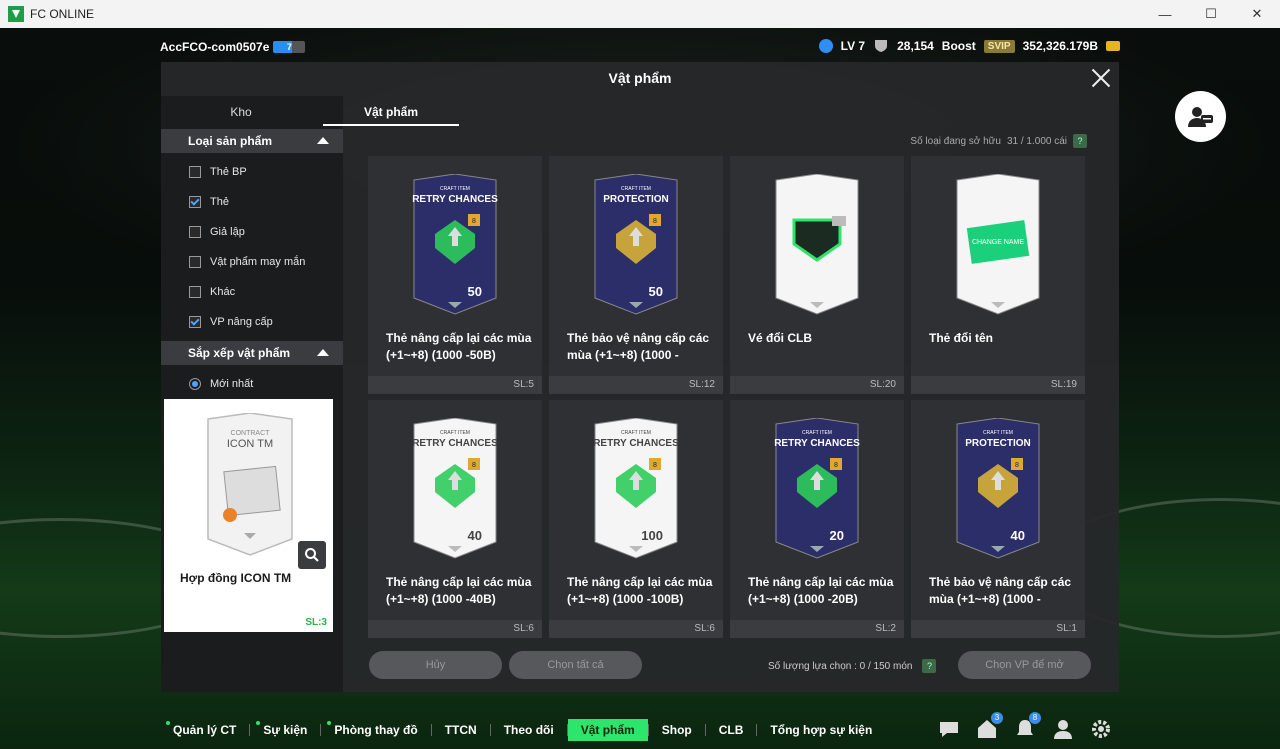  What do you see at coordinates (236, 578) in the screenshot?
I see `preview-item-name: Hợp đồng ICON TM` at bounding box center [236, 578].